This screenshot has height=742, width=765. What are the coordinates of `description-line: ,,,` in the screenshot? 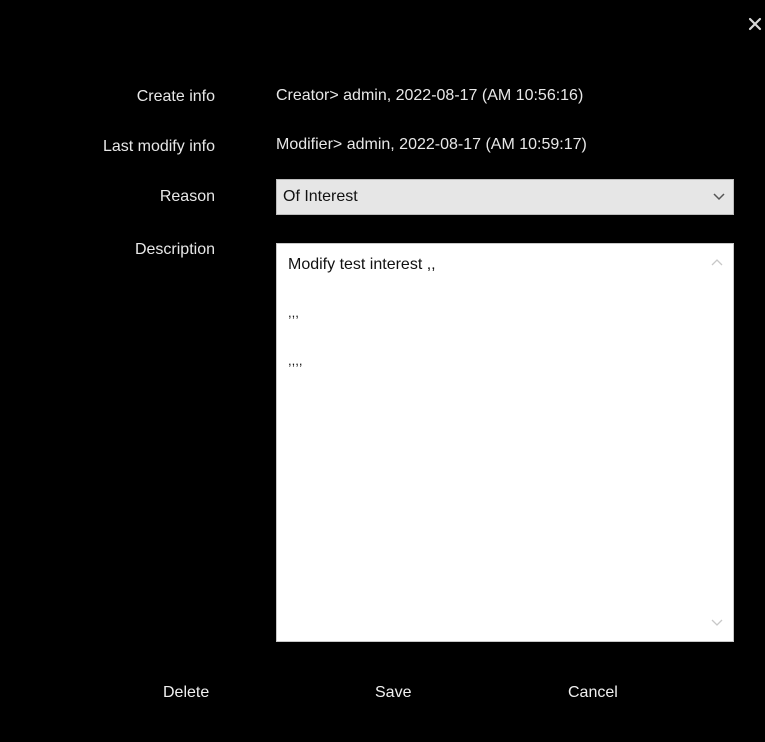 It's located at (293, 312).